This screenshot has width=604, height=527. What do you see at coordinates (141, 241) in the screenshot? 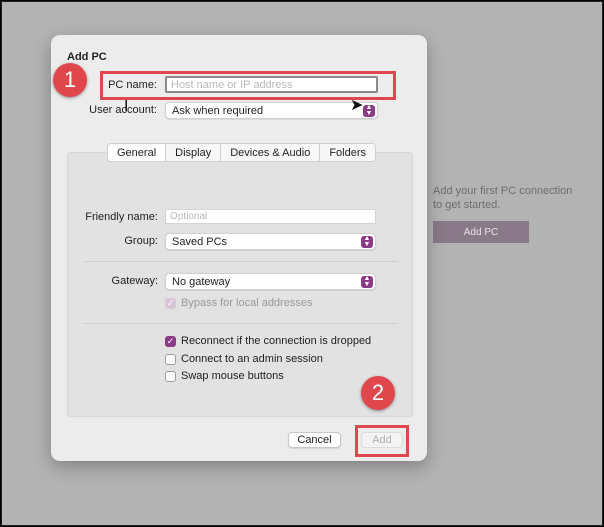
I see `group-label: Group:` at bounding box center [141, 241].